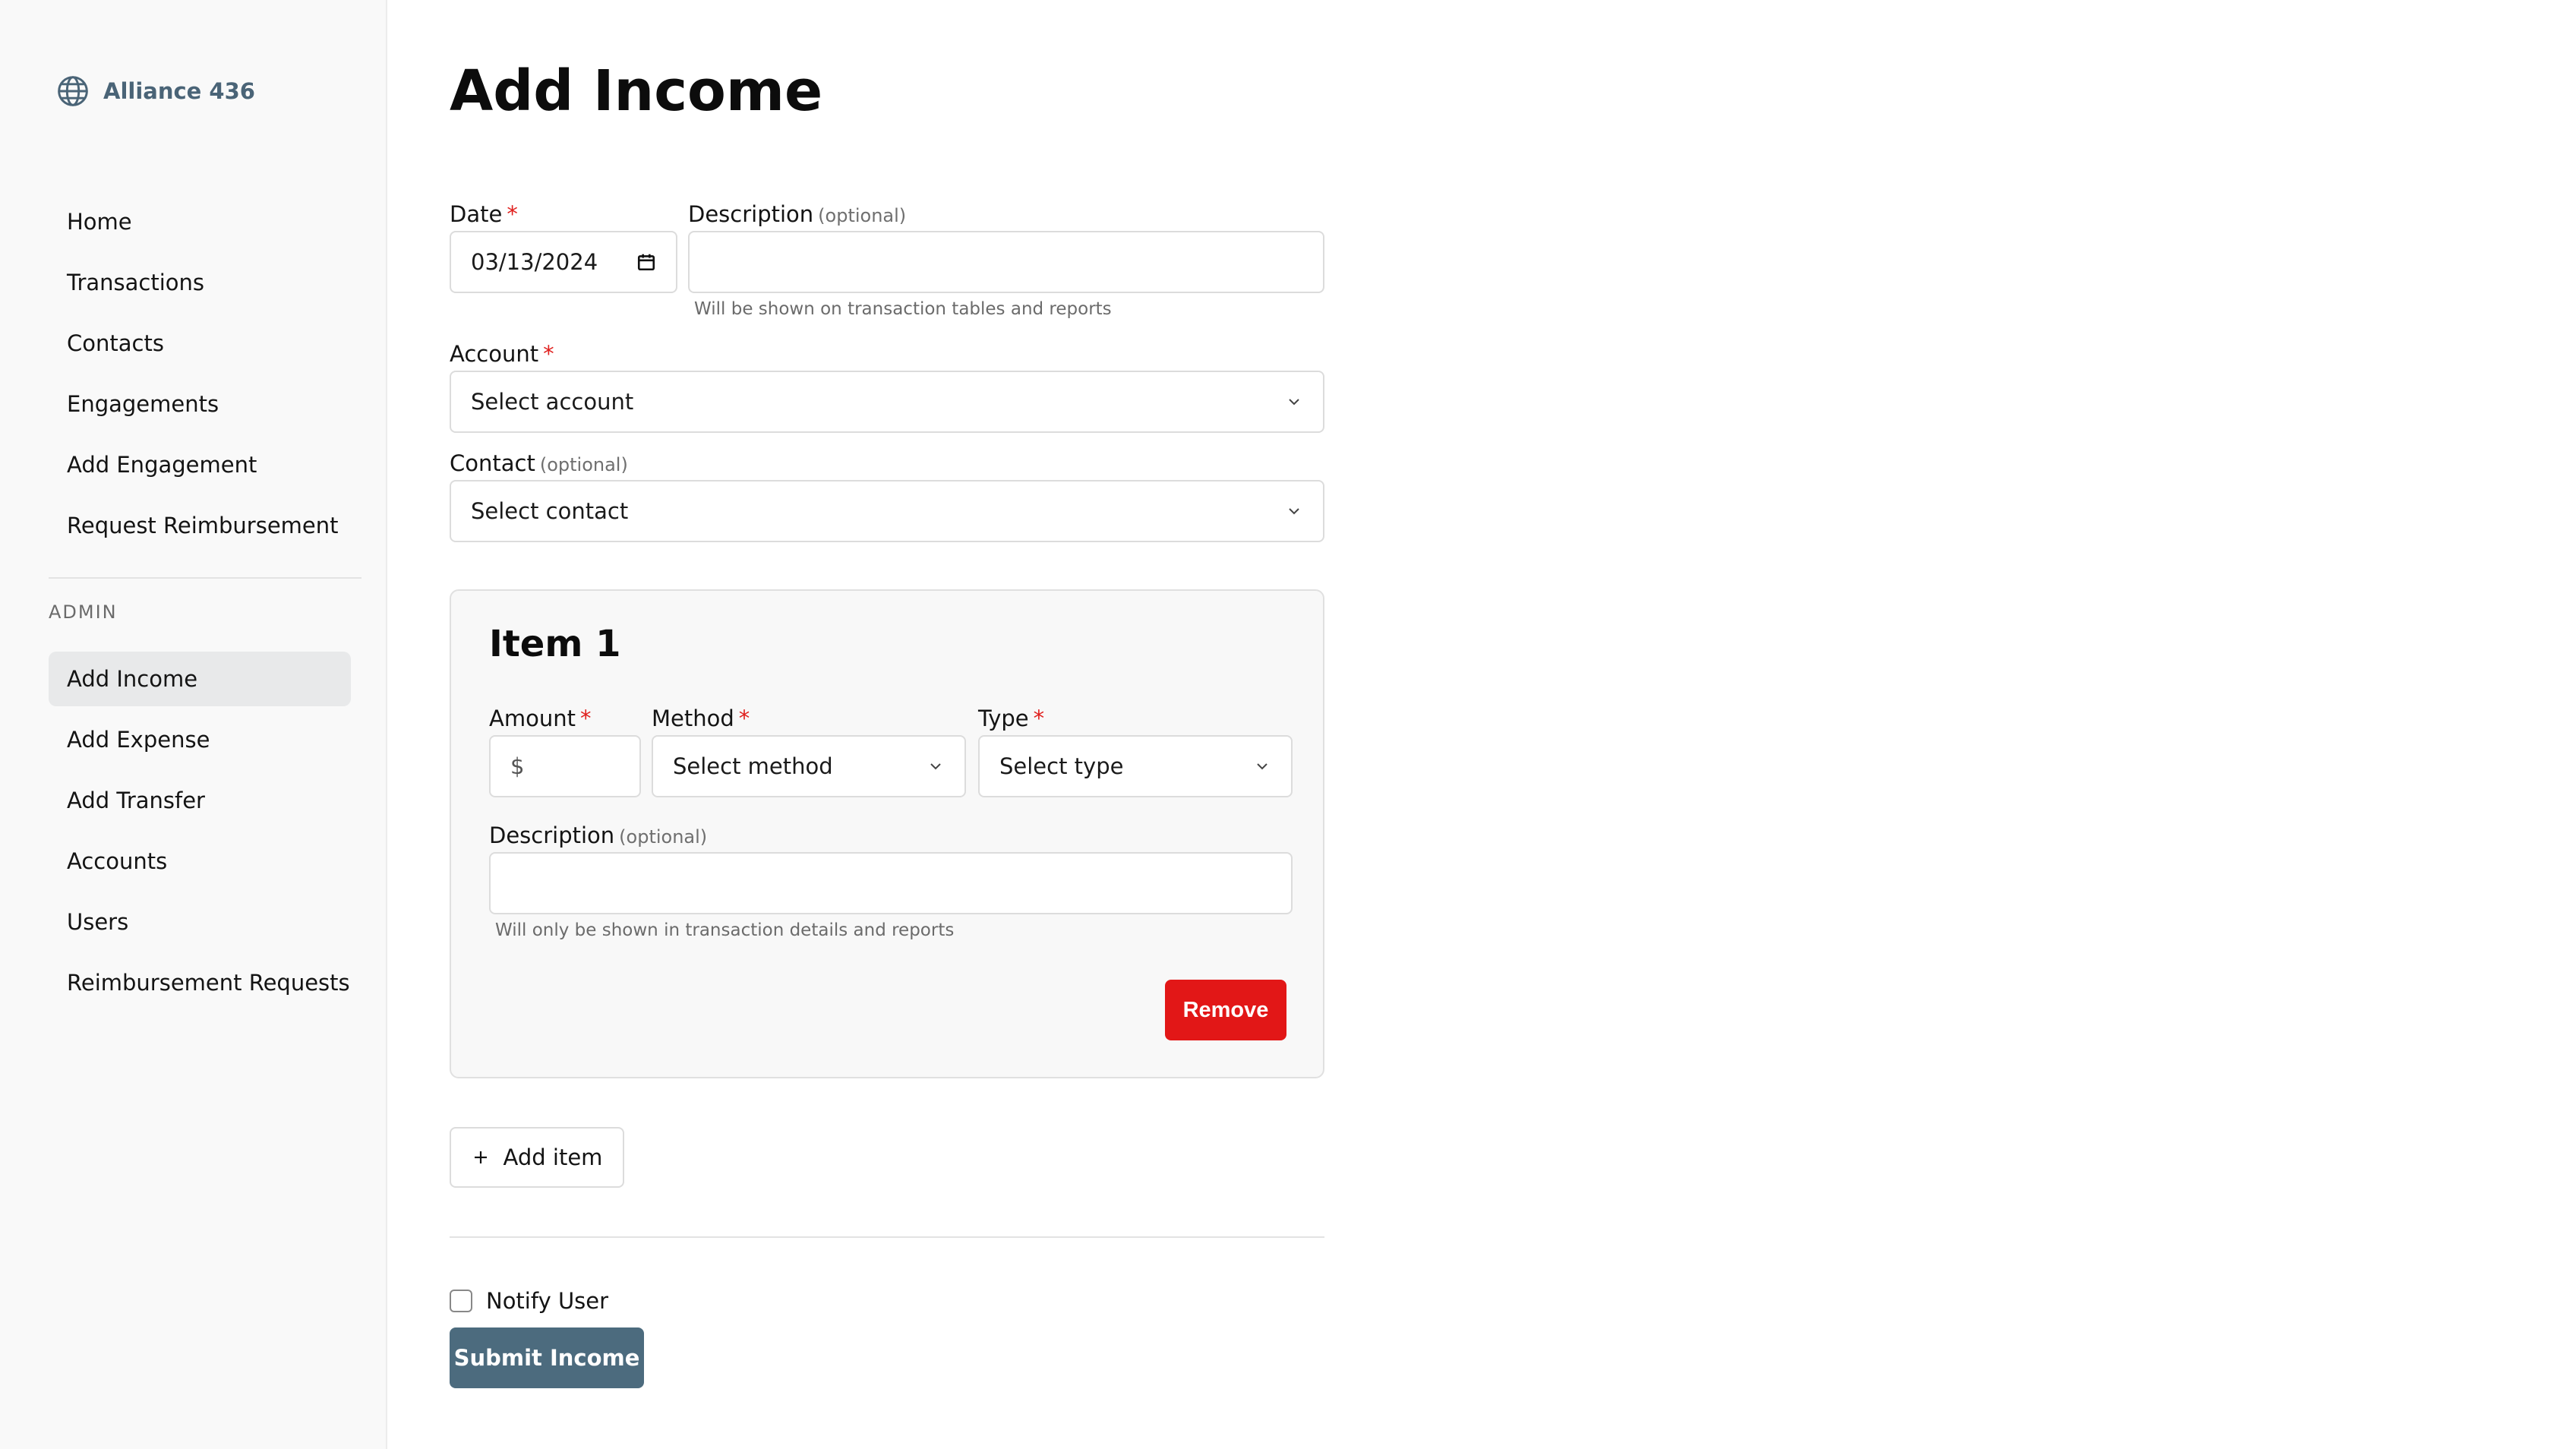  I want to click on account-label-text: Account, so click(494, 354).